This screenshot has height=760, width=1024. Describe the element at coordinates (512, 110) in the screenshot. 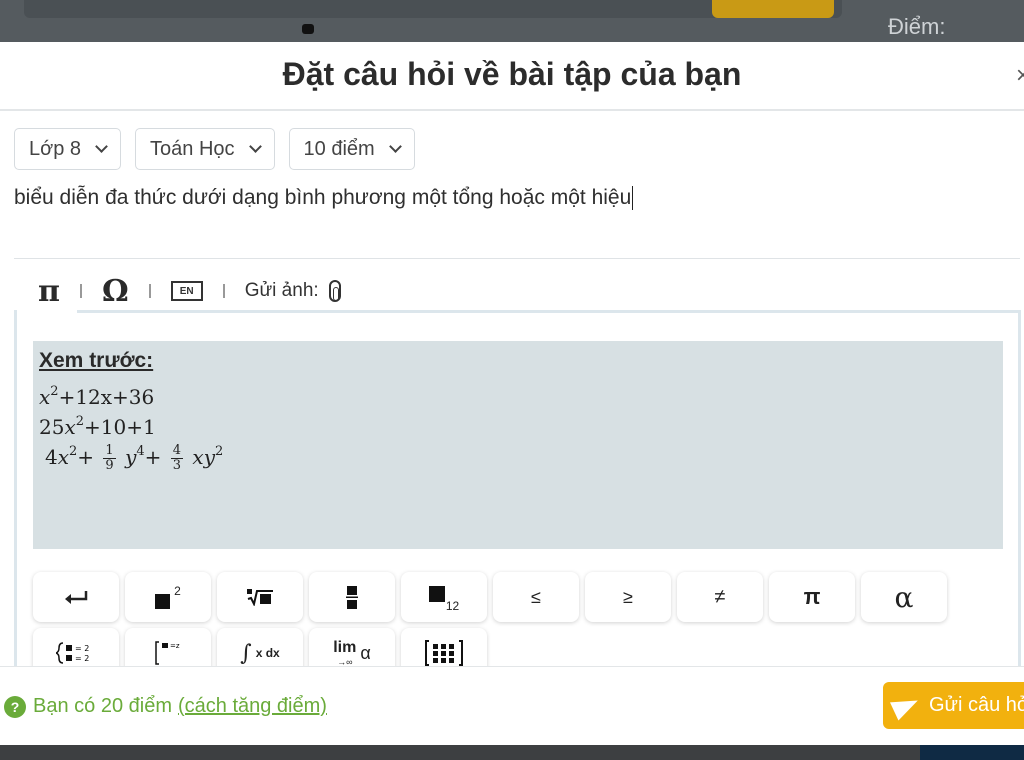

I see `title-divider` at that location.